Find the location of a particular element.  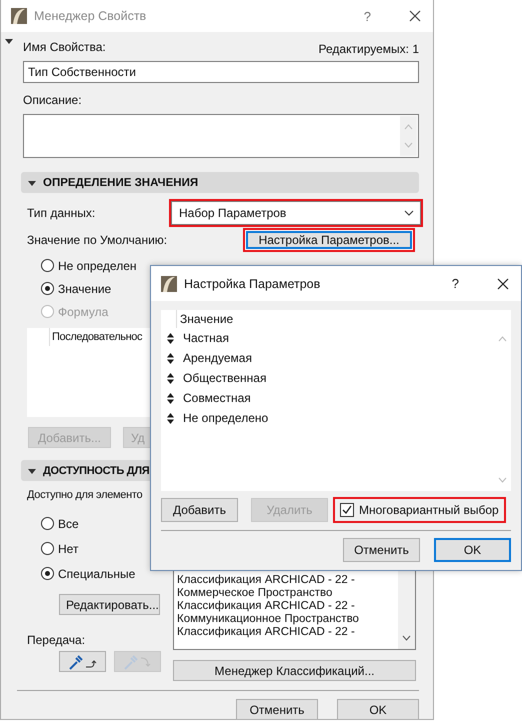

radio-label: Все is located at coordinates (68, 523).